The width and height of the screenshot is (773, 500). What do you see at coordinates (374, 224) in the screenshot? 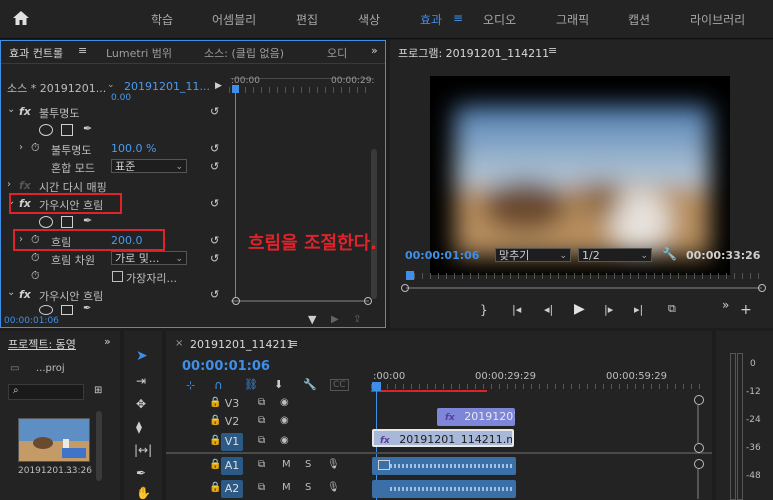
I see `effect-controls-scrollbar` at bounding box center [374, 224].